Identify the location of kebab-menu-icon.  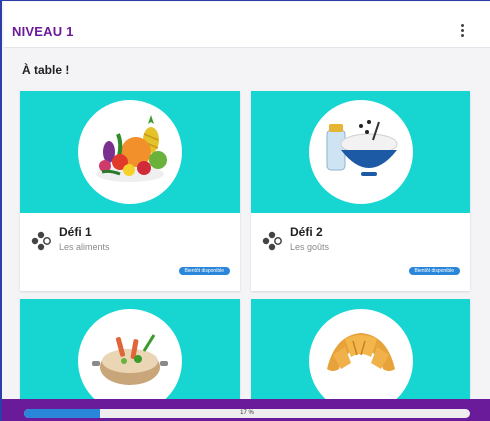
(462, 31).